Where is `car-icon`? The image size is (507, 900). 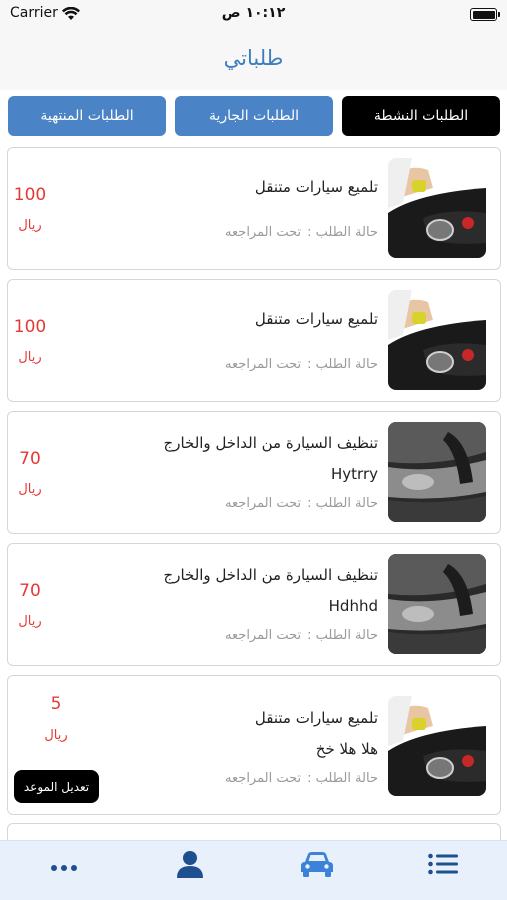
car-icon is located at coordinates (317, 866).